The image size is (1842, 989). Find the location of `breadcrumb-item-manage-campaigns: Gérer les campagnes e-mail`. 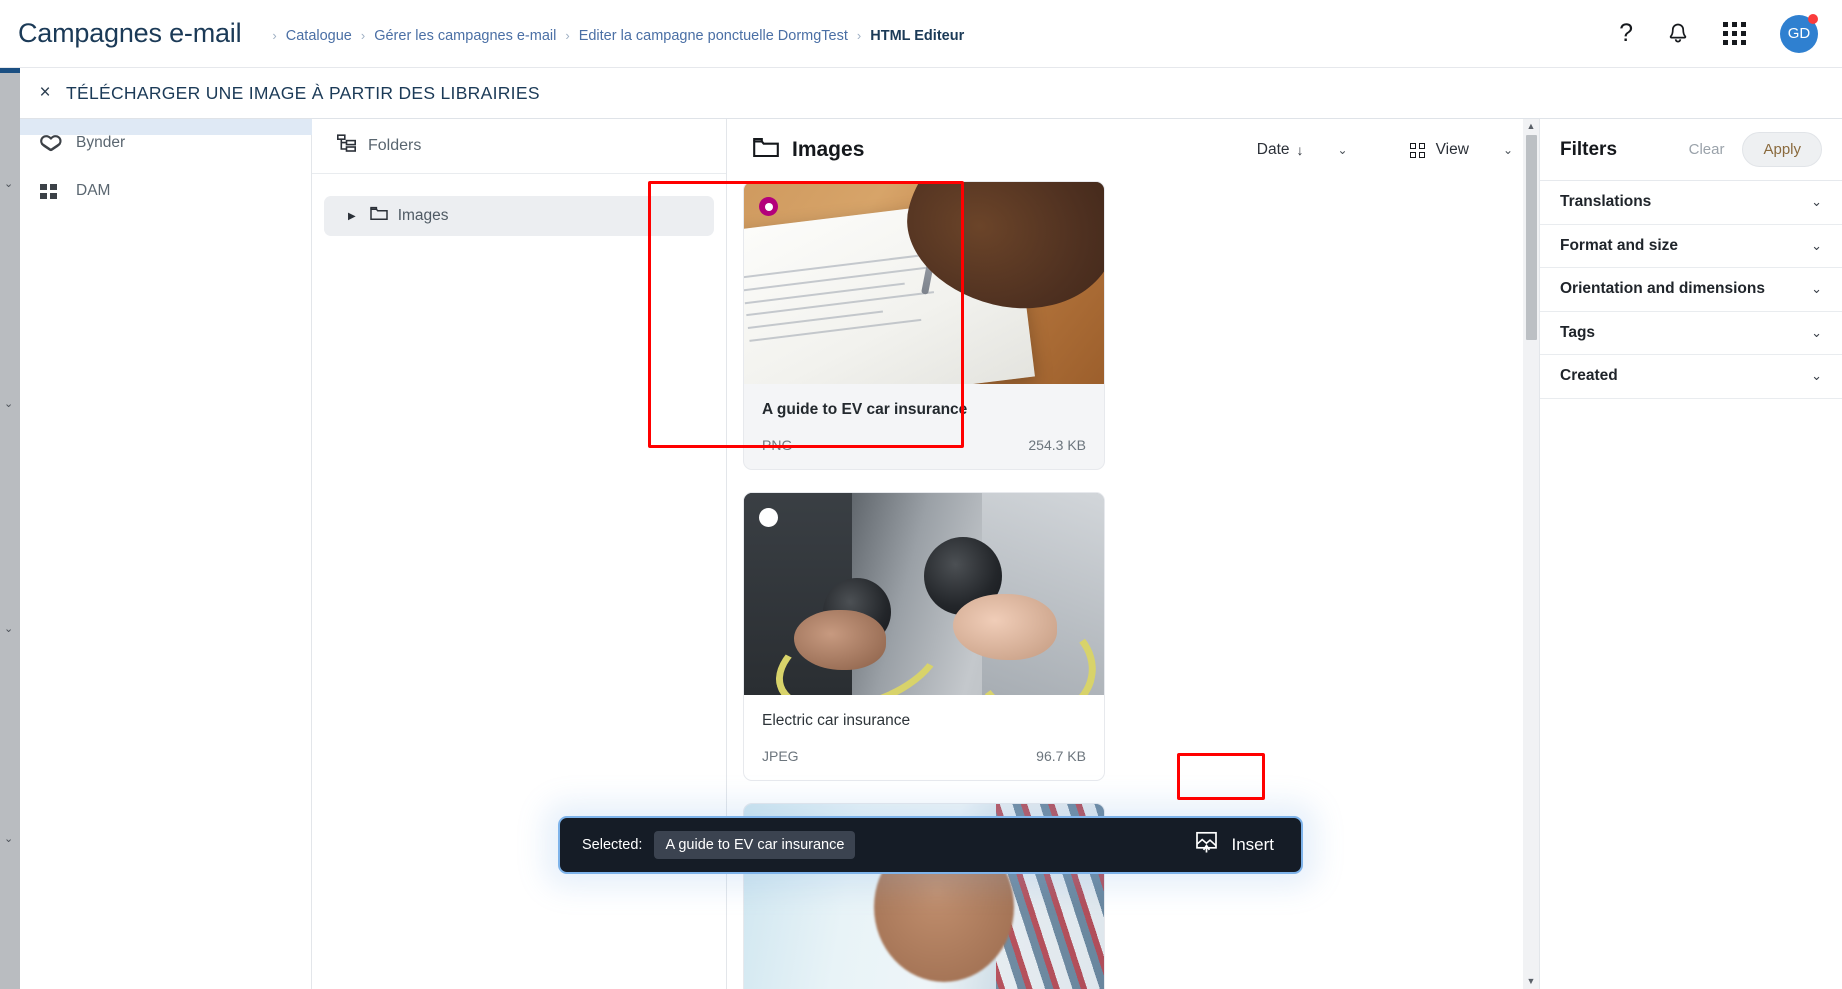

breadcrumb-item-manage-campaigns: Gérer les campagnes e-mail is located at coordinates (465, 36).